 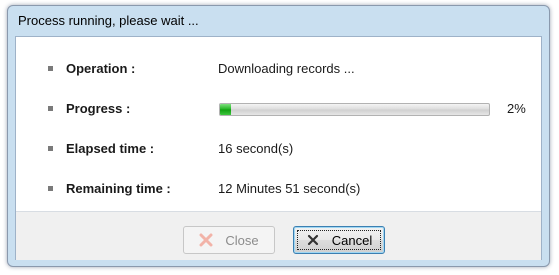 I want to click on progress-label: Progress :, so click(x=98, y=108).